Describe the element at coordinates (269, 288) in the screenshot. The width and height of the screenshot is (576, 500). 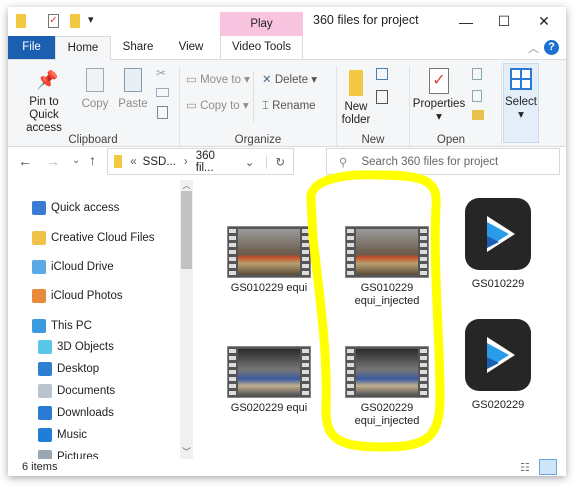
I see `file-name: GS010229 equi` at that location.